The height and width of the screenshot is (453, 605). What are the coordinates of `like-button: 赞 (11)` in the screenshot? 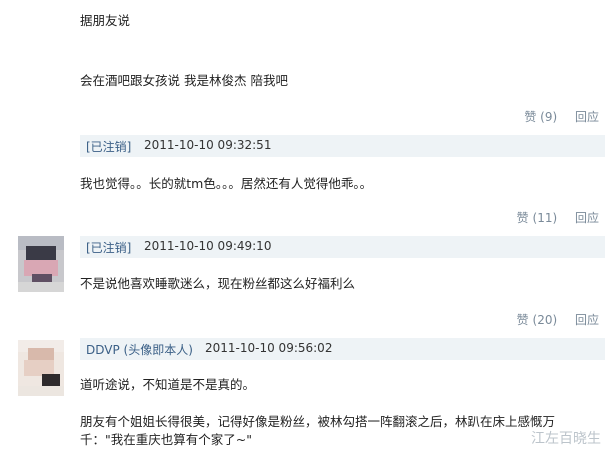 It's located at (537, 218).